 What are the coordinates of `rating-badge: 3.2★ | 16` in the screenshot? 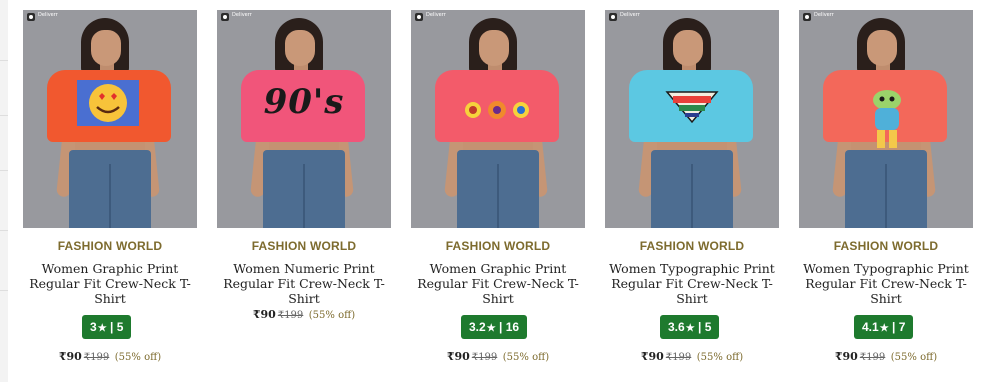 It's located at (494, 327).